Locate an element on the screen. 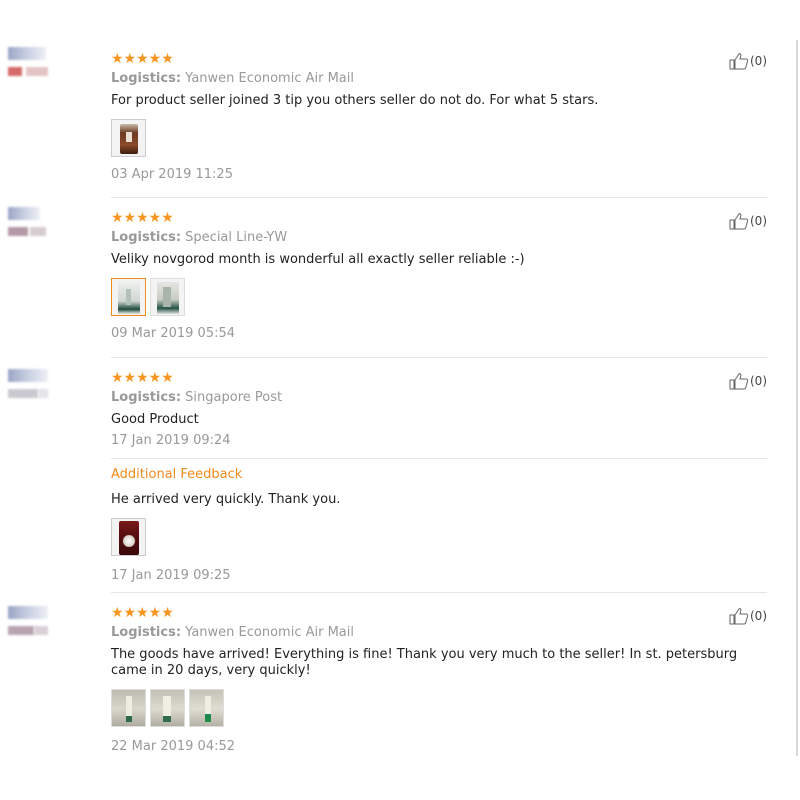  review-date: 03 Apr 2019 11:25 is located at coordinates (172, 174).